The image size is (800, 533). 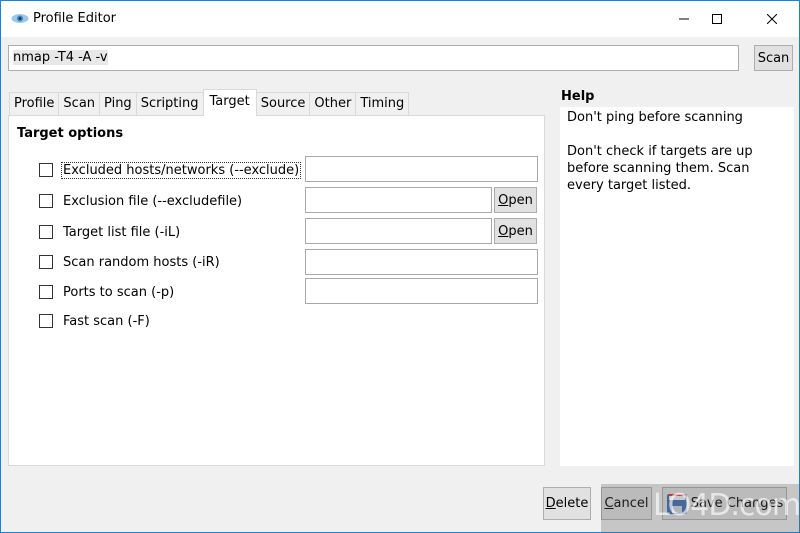 What do you see at coordinates (773, 58) in the screenshot?
I see `scan-button: Scan` at bounding box center [773, 58].